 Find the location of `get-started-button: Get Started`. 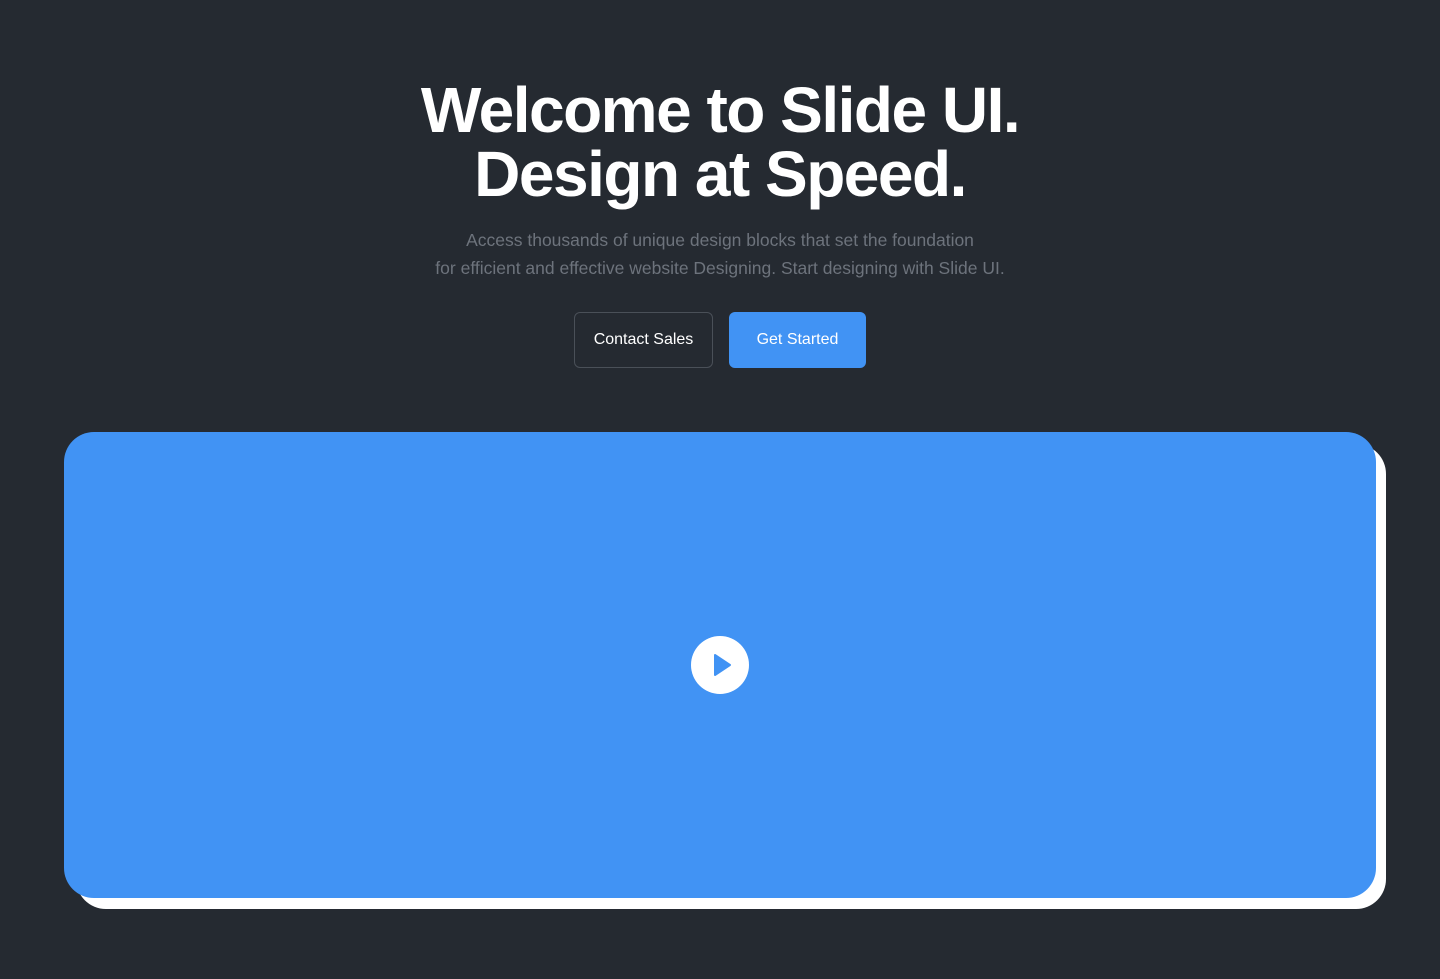

get-started-button: Get Started is located at coordinates (797, 340).